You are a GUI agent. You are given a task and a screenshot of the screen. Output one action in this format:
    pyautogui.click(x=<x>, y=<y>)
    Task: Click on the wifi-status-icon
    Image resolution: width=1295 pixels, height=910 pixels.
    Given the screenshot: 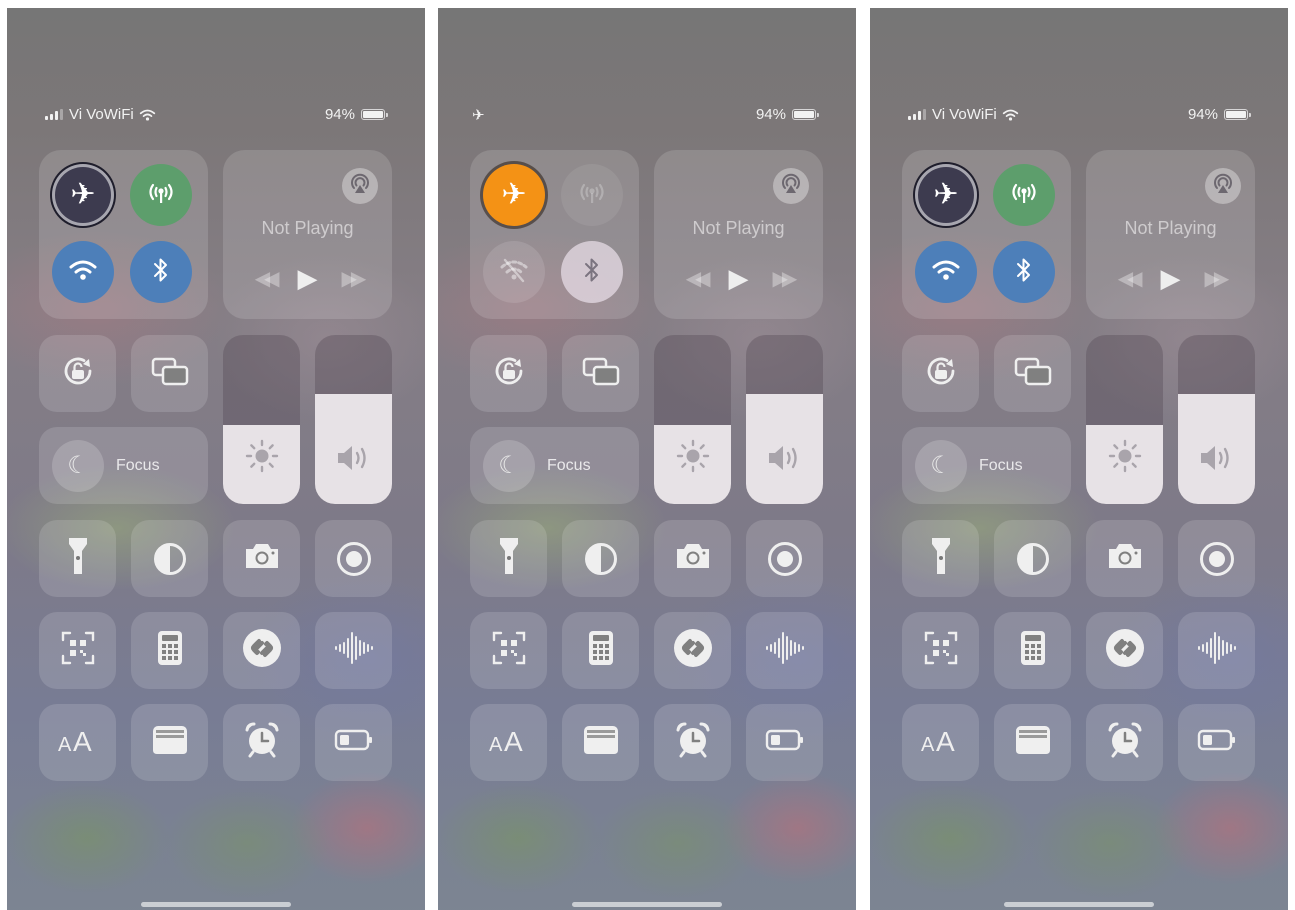 What is the action you would take?
    pyautogui.click(x=147, y=115)
    